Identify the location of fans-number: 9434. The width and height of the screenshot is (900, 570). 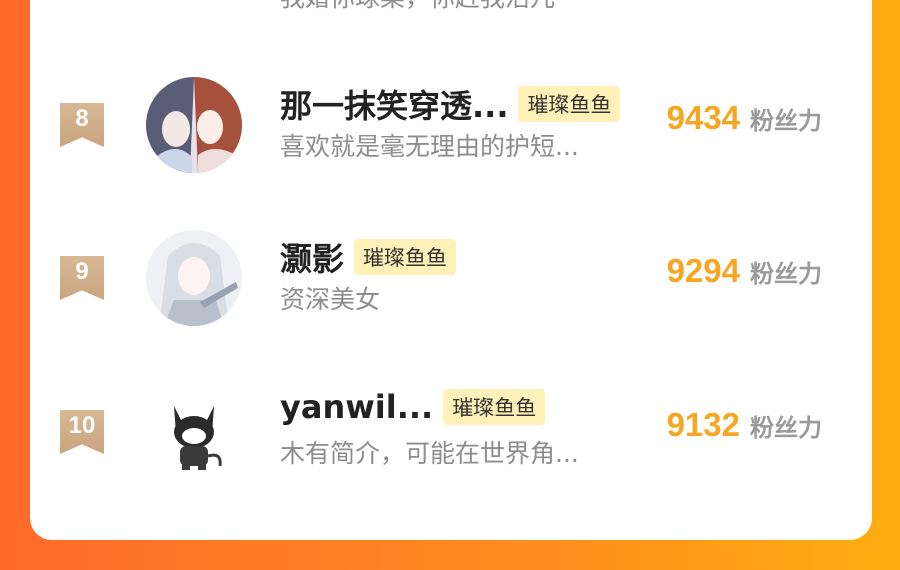
(703, 117).